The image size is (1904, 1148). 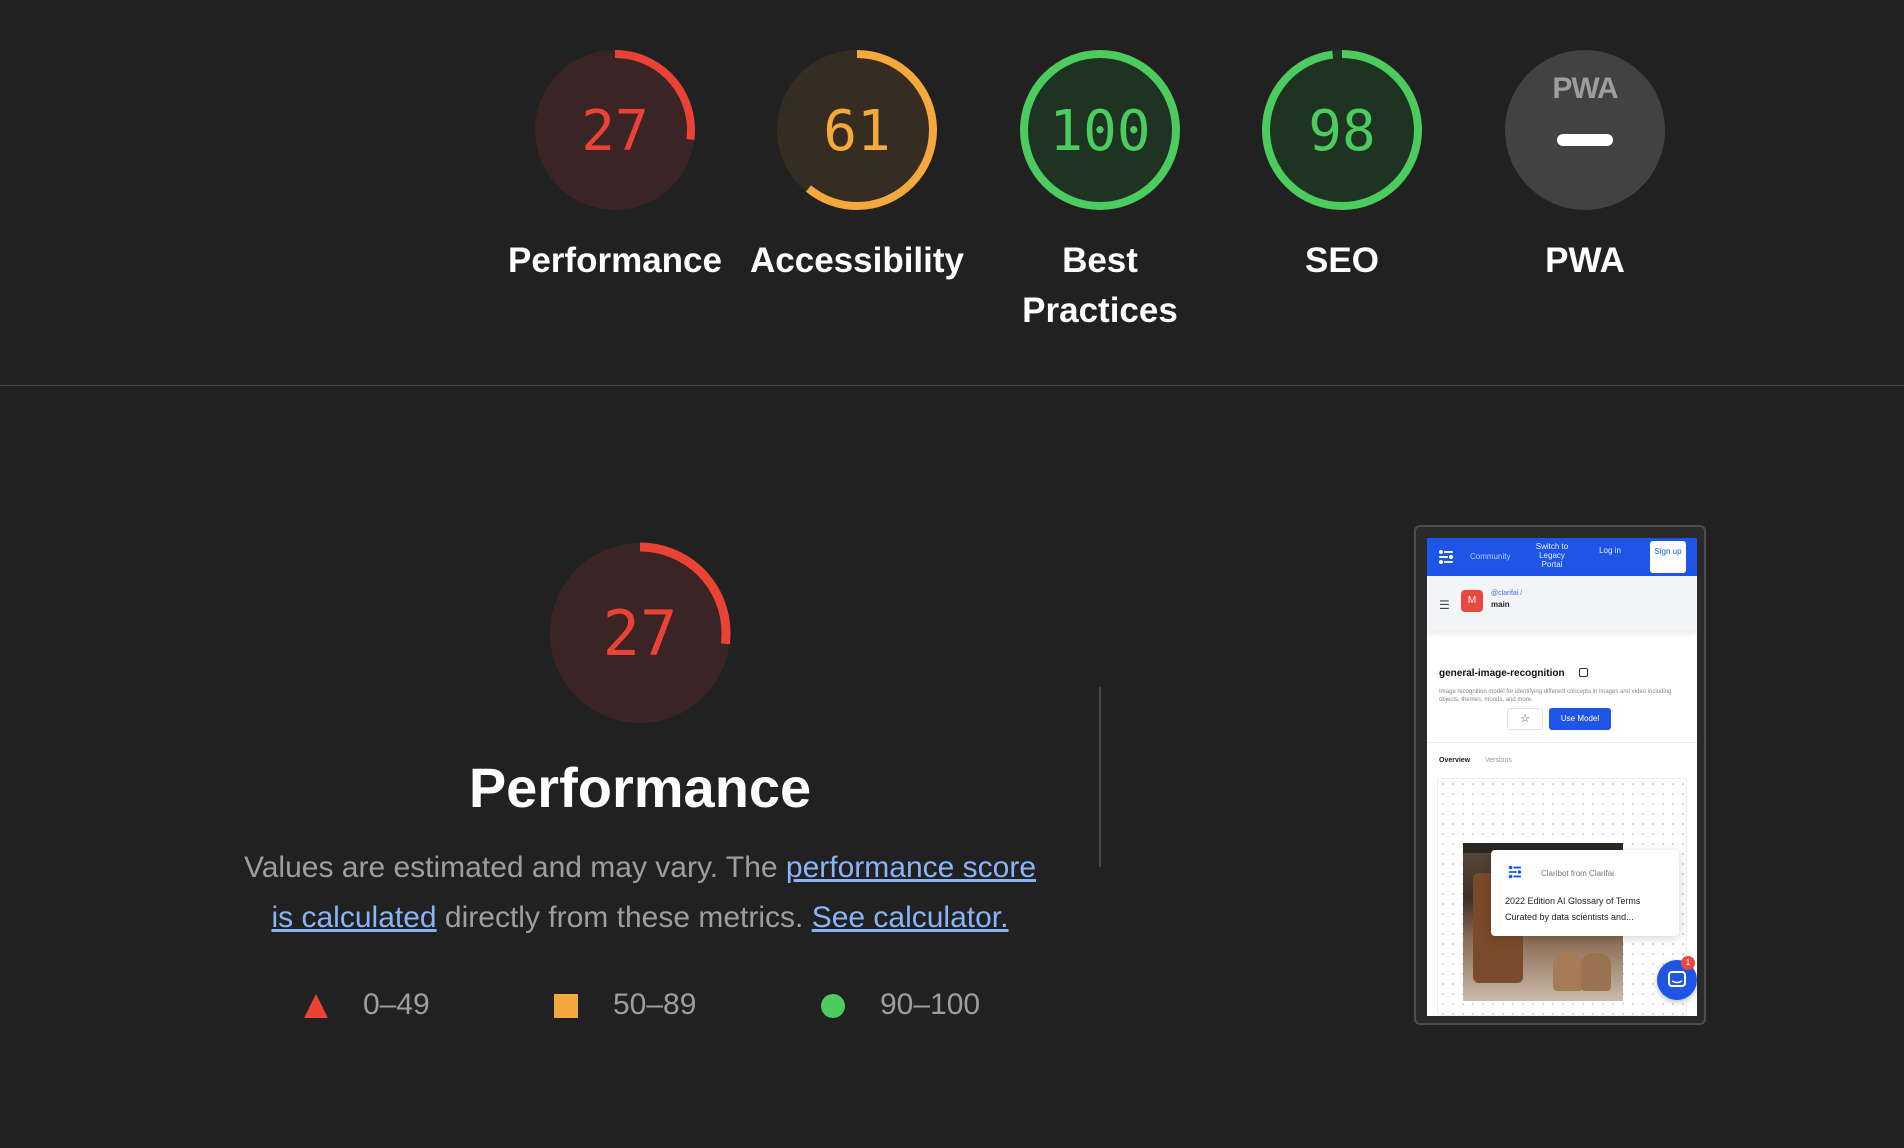 I want to click on pwa-badge-text: PWA, so click(x=1585, y=88).